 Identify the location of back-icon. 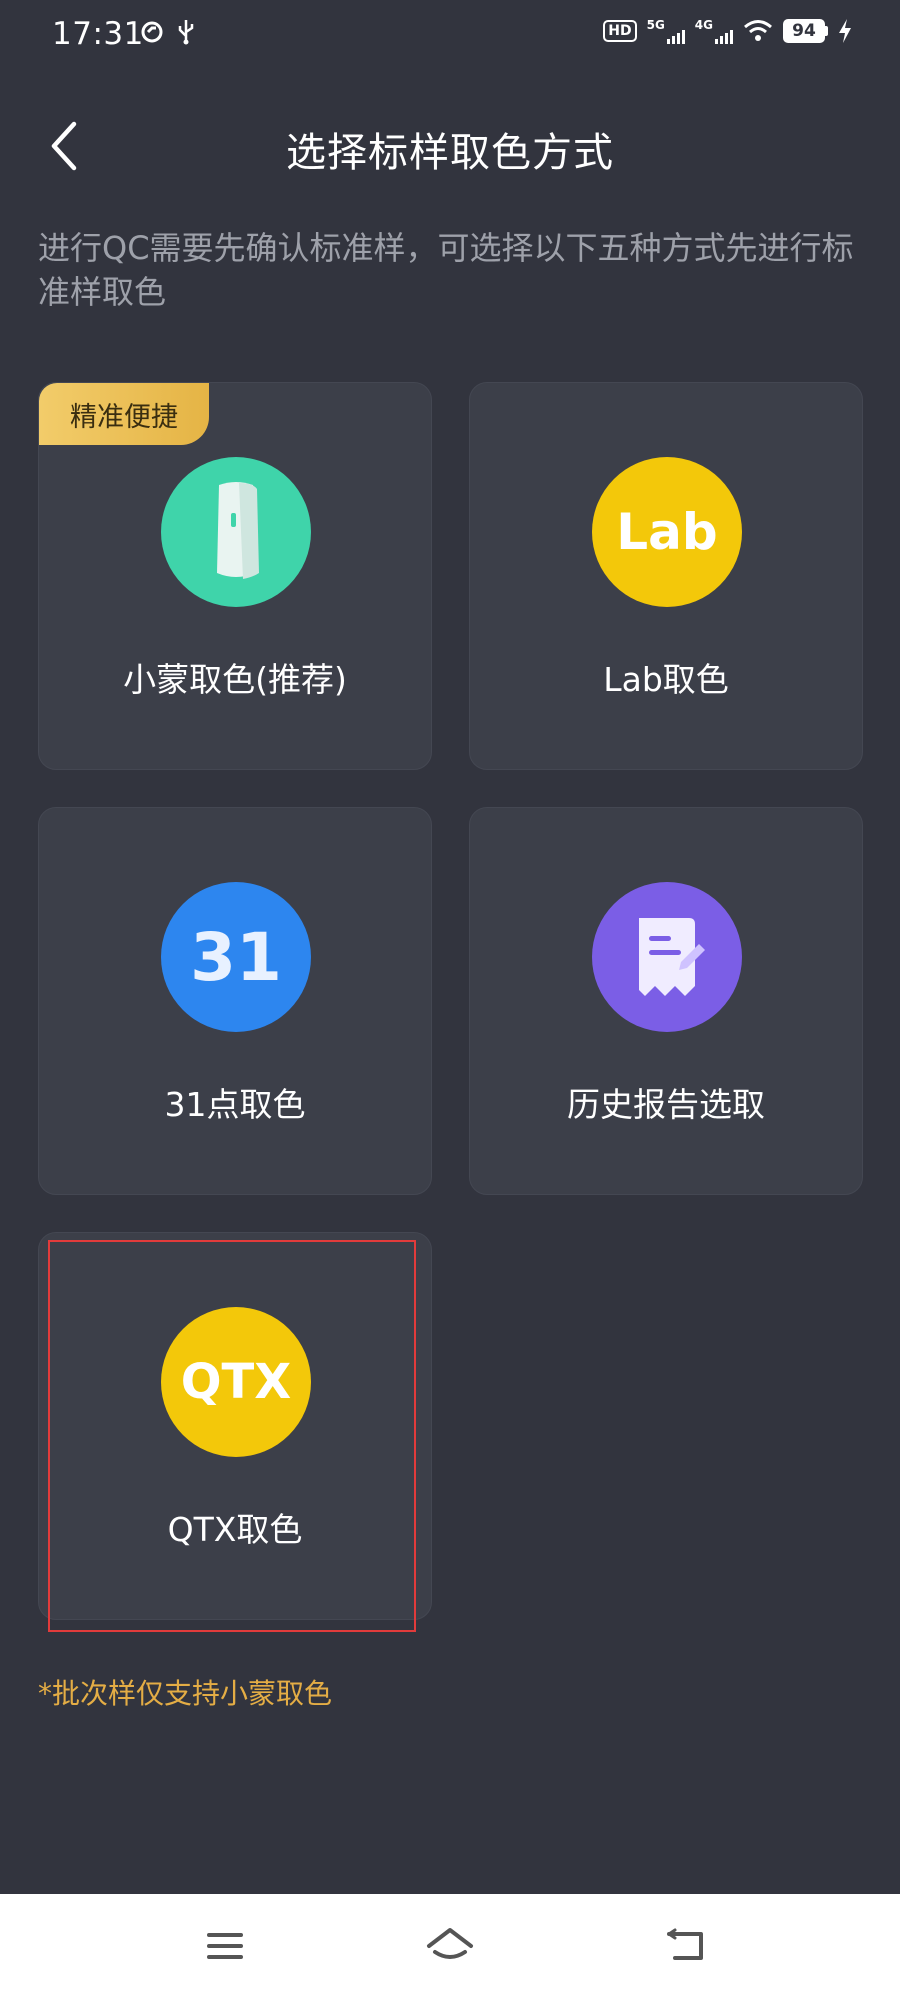
(685, 1944).